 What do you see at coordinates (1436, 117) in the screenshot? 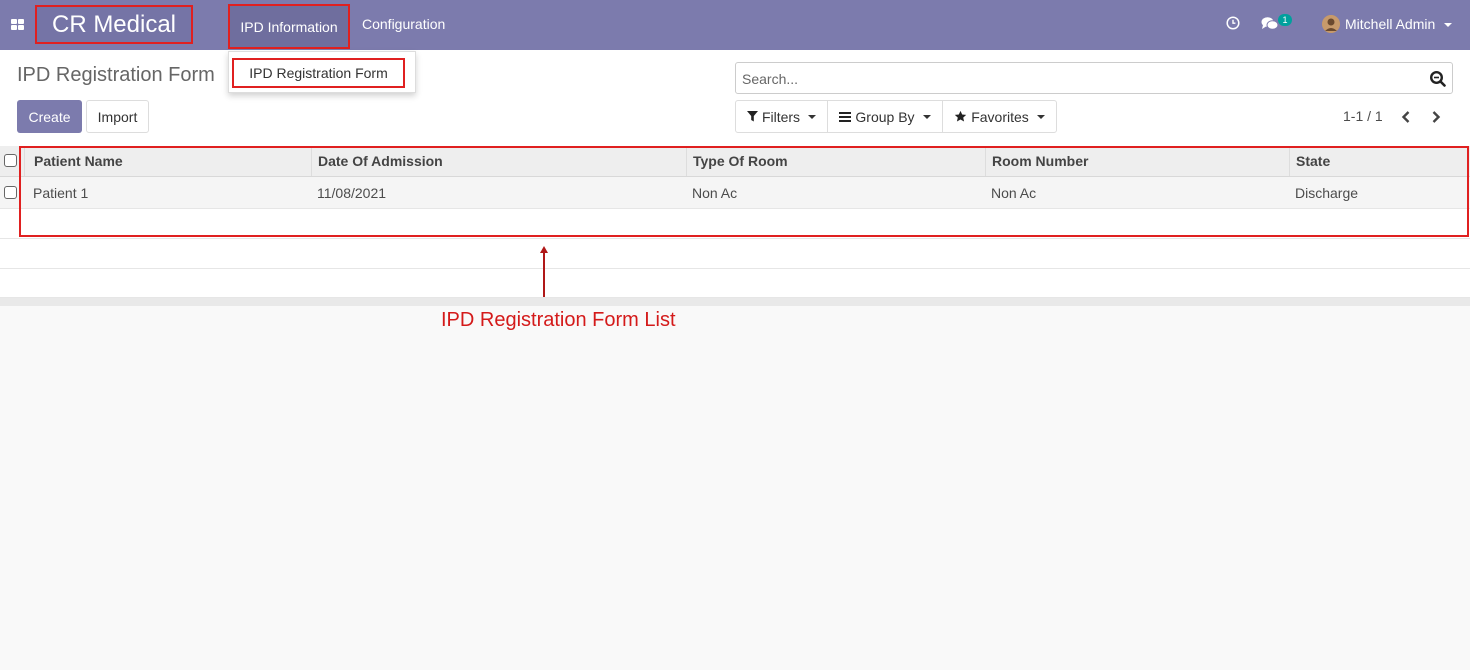
I see `chevron-right-icon` at bounding box center [1436, 117].